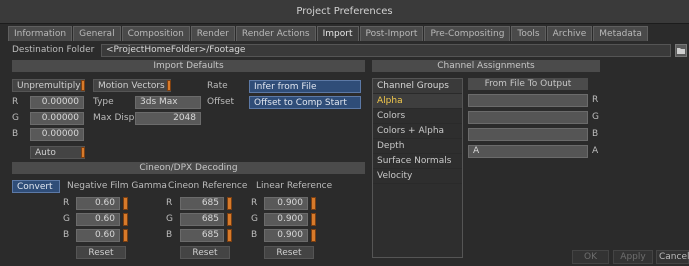 Image resolution: width=689 pixels, height=266 pixels. I want to click on import-defaults-header: Import Defaults, so click(188, 66).